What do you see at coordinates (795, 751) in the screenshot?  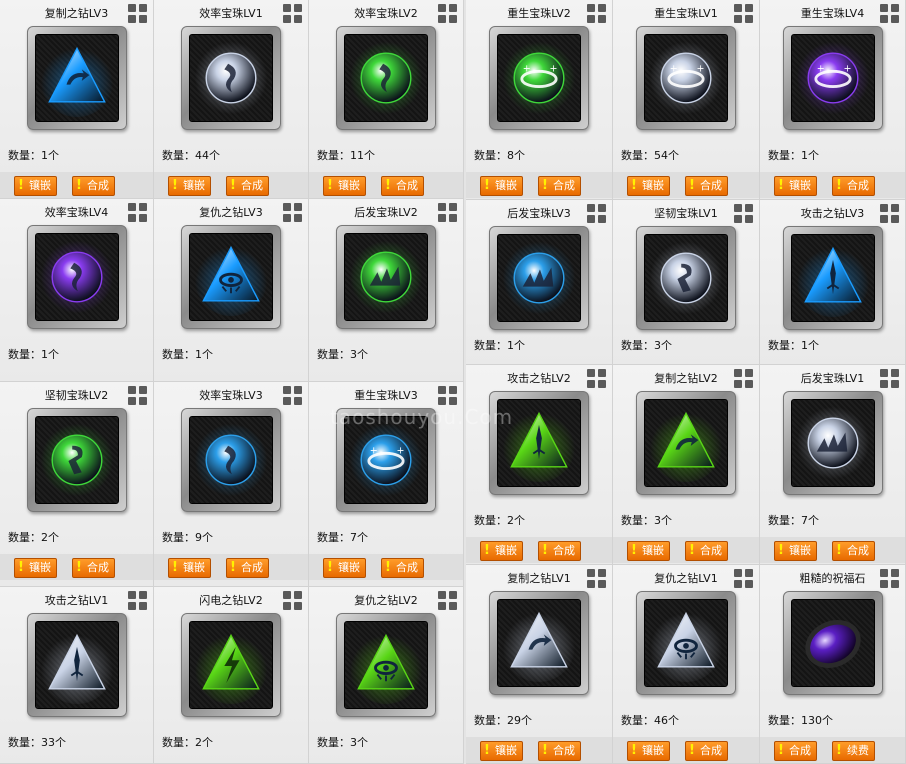 I see `inlay-button: ! 合成` at bounding box center [795, 751].